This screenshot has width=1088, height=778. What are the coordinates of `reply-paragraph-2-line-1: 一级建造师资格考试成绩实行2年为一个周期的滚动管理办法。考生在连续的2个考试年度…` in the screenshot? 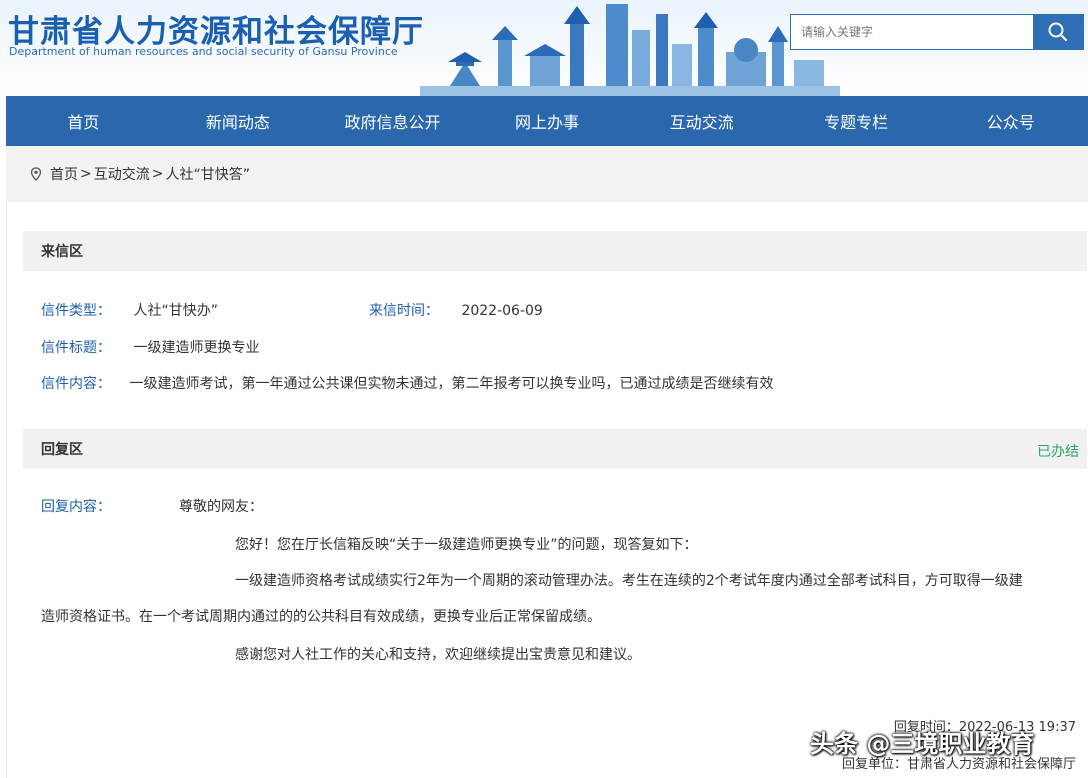 It's located at (629, 581).